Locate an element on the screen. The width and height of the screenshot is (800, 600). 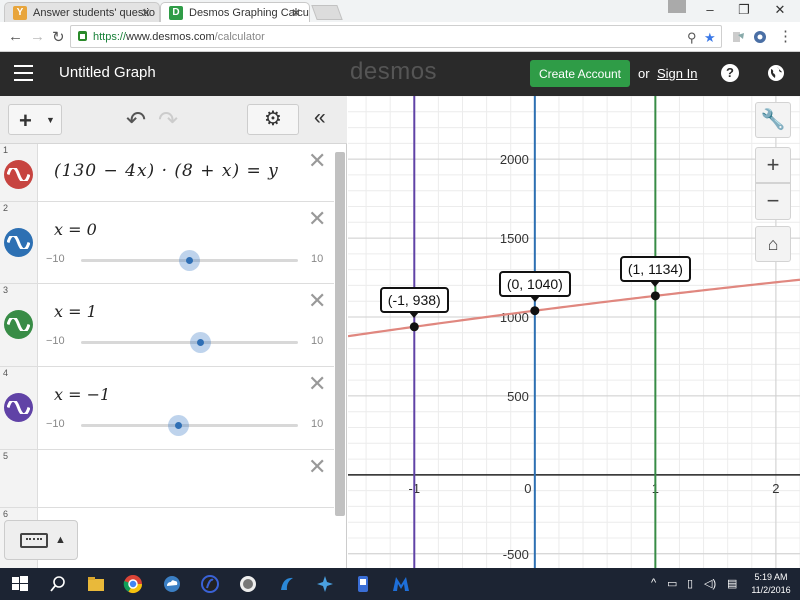
expression-number: 5 is located at coordinates (6, 456).